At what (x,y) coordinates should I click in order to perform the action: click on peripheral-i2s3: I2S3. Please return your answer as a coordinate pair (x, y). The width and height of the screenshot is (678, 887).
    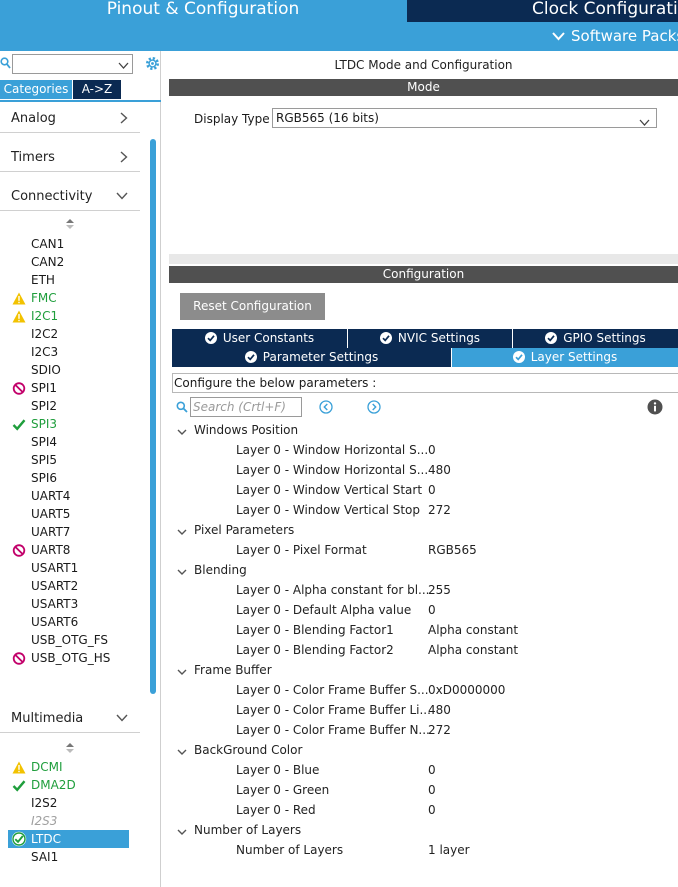
    Looking at the image, I should click on (70, 821).